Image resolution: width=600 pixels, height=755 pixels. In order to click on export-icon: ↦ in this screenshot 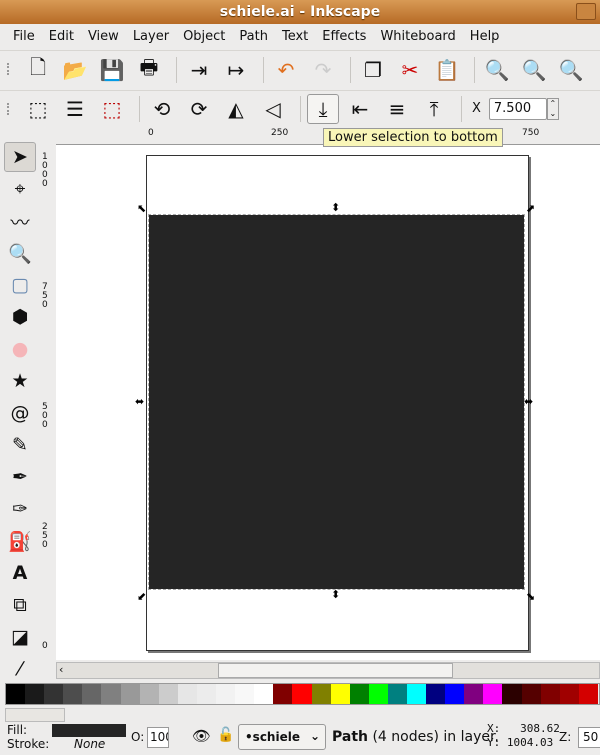, I will do `click(236, 70)`.